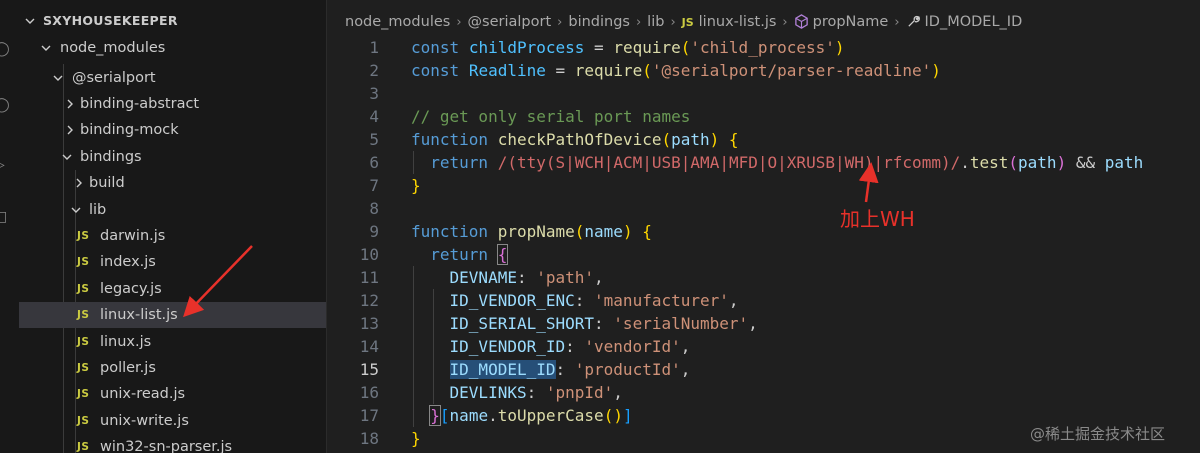  What do you see at coordinates (374, 70) in the screenshot?
I see `line-number: 2` at bounding box center [374, 70].